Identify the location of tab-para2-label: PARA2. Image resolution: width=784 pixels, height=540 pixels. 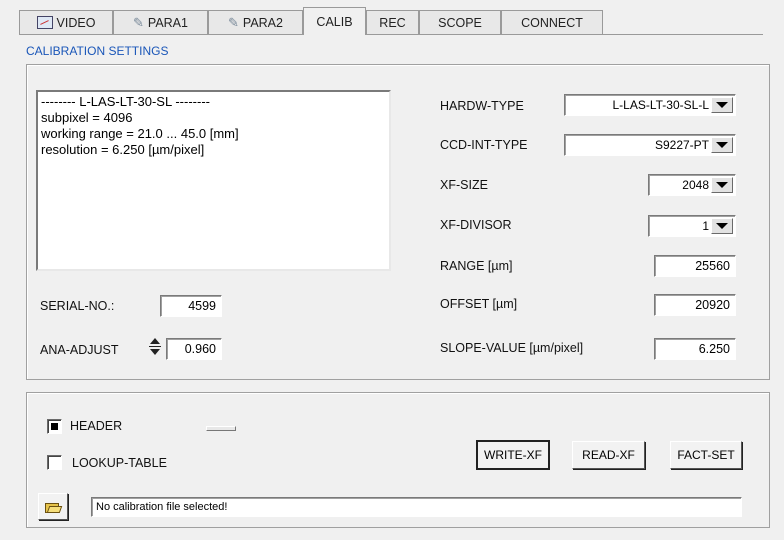
(262, 22).